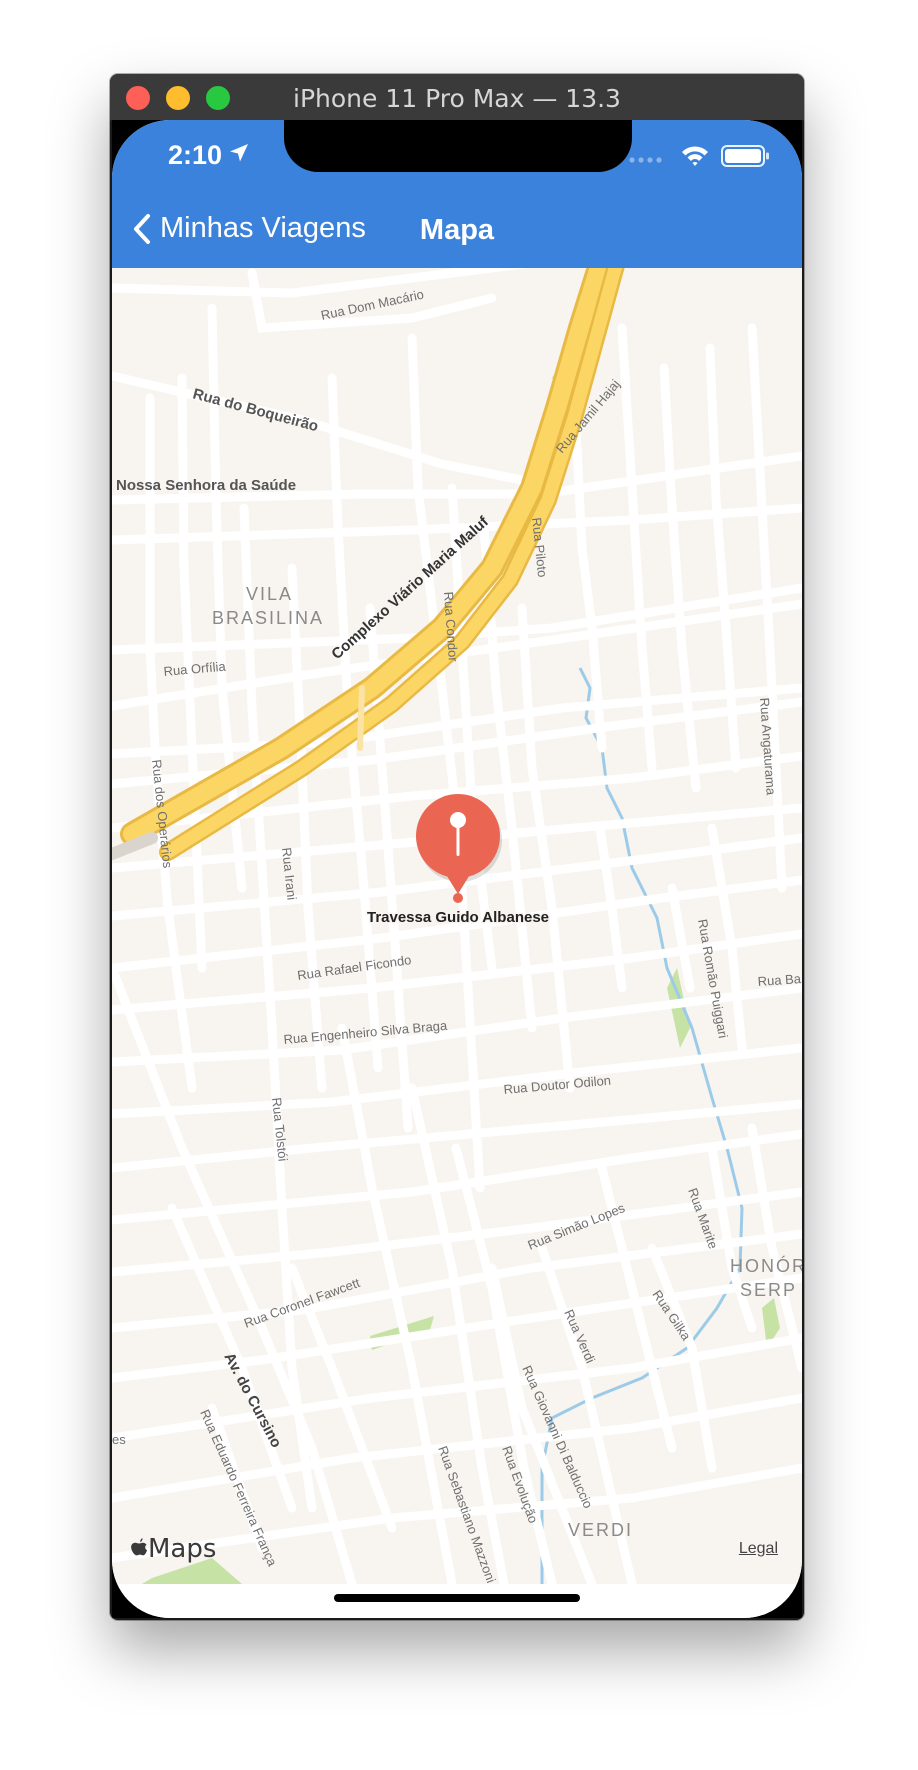 Image resolution: width=918 pixels, height=1770 pixels. I want to click on window-titlebar: iPhone 11 Pro Max — 13.3, so click(457, 97).